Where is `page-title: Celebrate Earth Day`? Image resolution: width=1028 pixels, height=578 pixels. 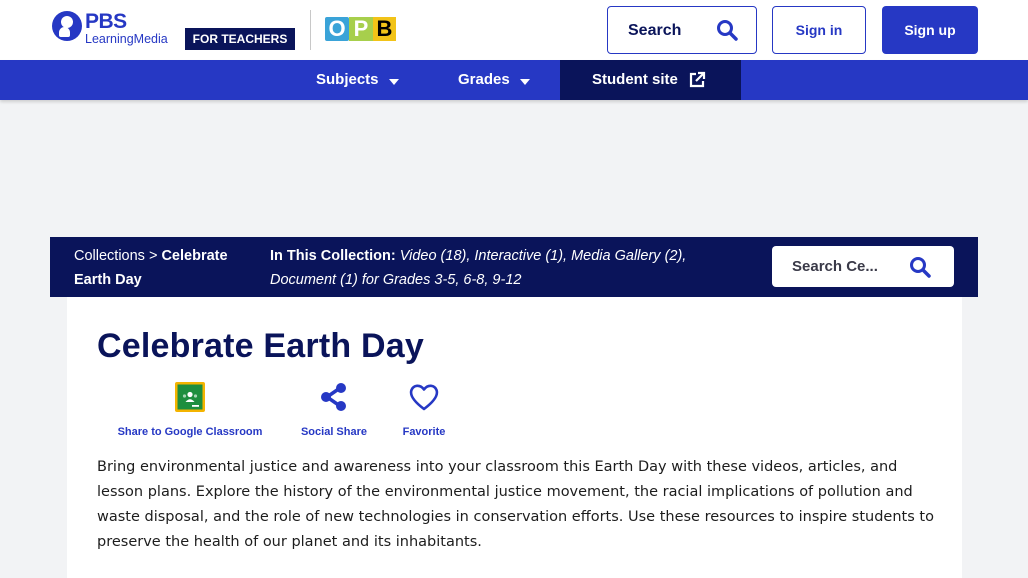 page-title: Celebrate Earth Day is located at coordinates (260, 346).